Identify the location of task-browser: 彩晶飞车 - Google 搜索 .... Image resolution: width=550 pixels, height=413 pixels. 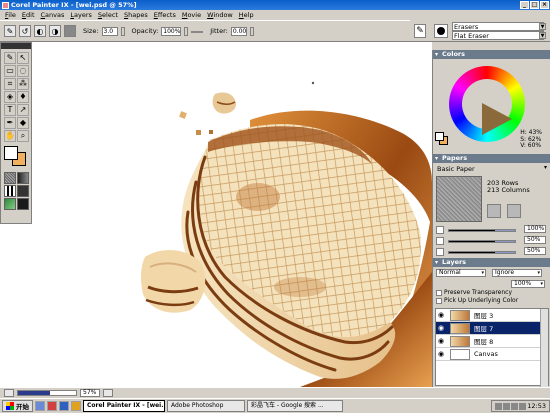
(295, 406).